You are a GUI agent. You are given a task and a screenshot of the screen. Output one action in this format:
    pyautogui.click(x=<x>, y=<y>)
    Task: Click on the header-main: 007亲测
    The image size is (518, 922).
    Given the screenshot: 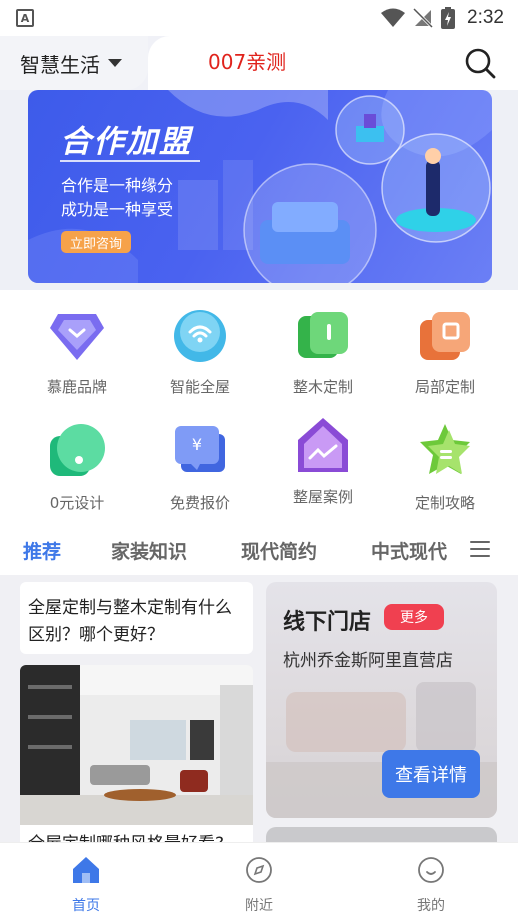 What is the action you would take?
    pyautogui.click(x=333, y=63)
    